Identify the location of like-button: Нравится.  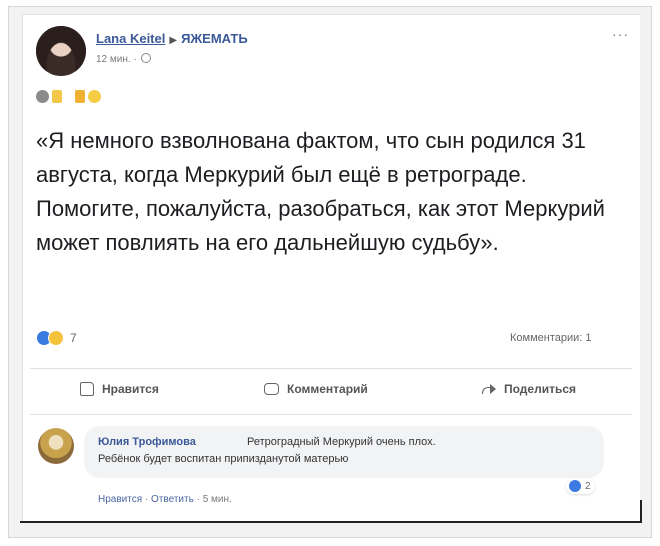
(119, 389).